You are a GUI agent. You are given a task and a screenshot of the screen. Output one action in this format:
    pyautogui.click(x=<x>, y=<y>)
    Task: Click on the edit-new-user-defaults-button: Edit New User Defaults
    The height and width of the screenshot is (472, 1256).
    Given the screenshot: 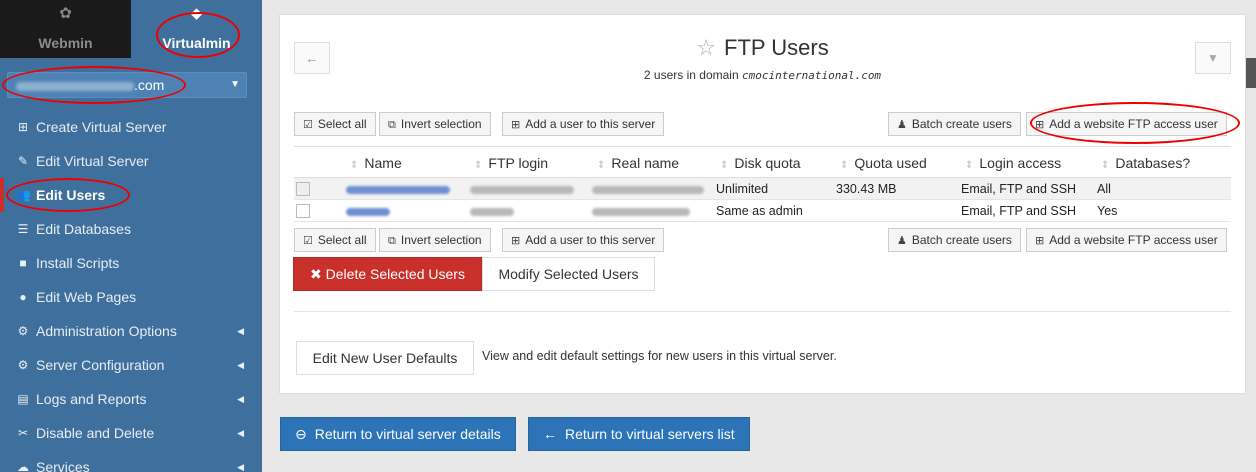 What is the action you would take?
    pyautogui.click(x=385, y=358)
    